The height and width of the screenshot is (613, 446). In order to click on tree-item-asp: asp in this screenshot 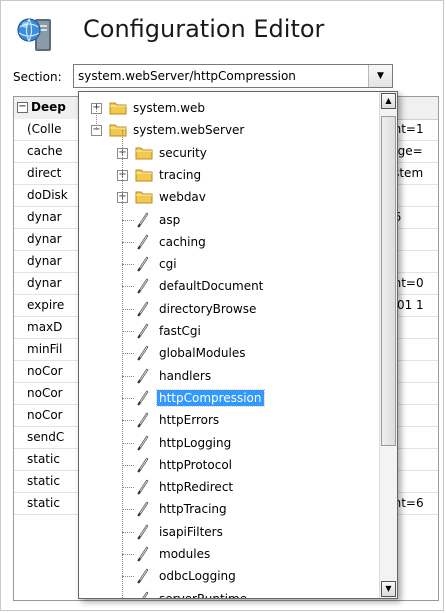, I will do `click(228, 220)`.